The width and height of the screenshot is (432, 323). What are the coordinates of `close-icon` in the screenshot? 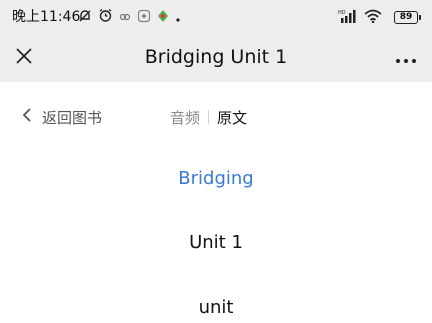 It's located at (24, 58).